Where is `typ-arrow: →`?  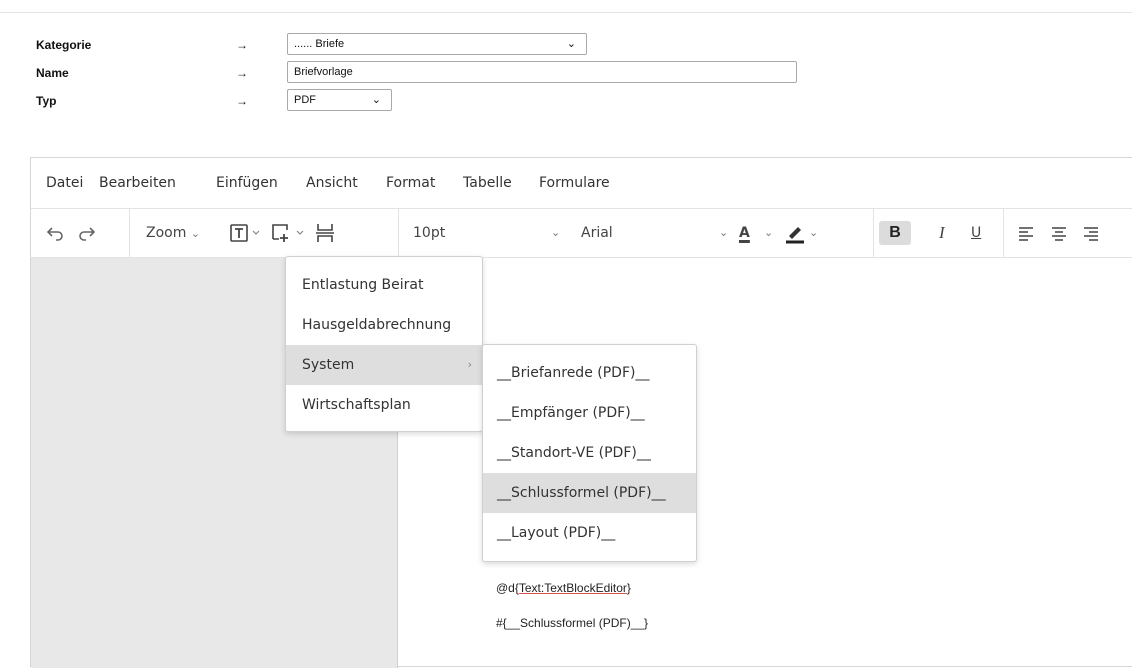
typ-arrow: → is located at coordinates (242, 101).